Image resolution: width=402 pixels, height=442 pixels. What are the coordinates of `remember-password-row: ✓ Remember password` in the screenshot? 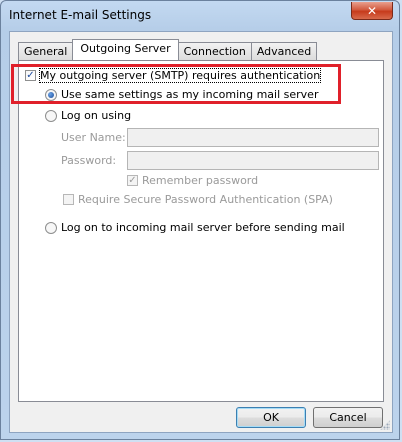 It's located at (192, 180).